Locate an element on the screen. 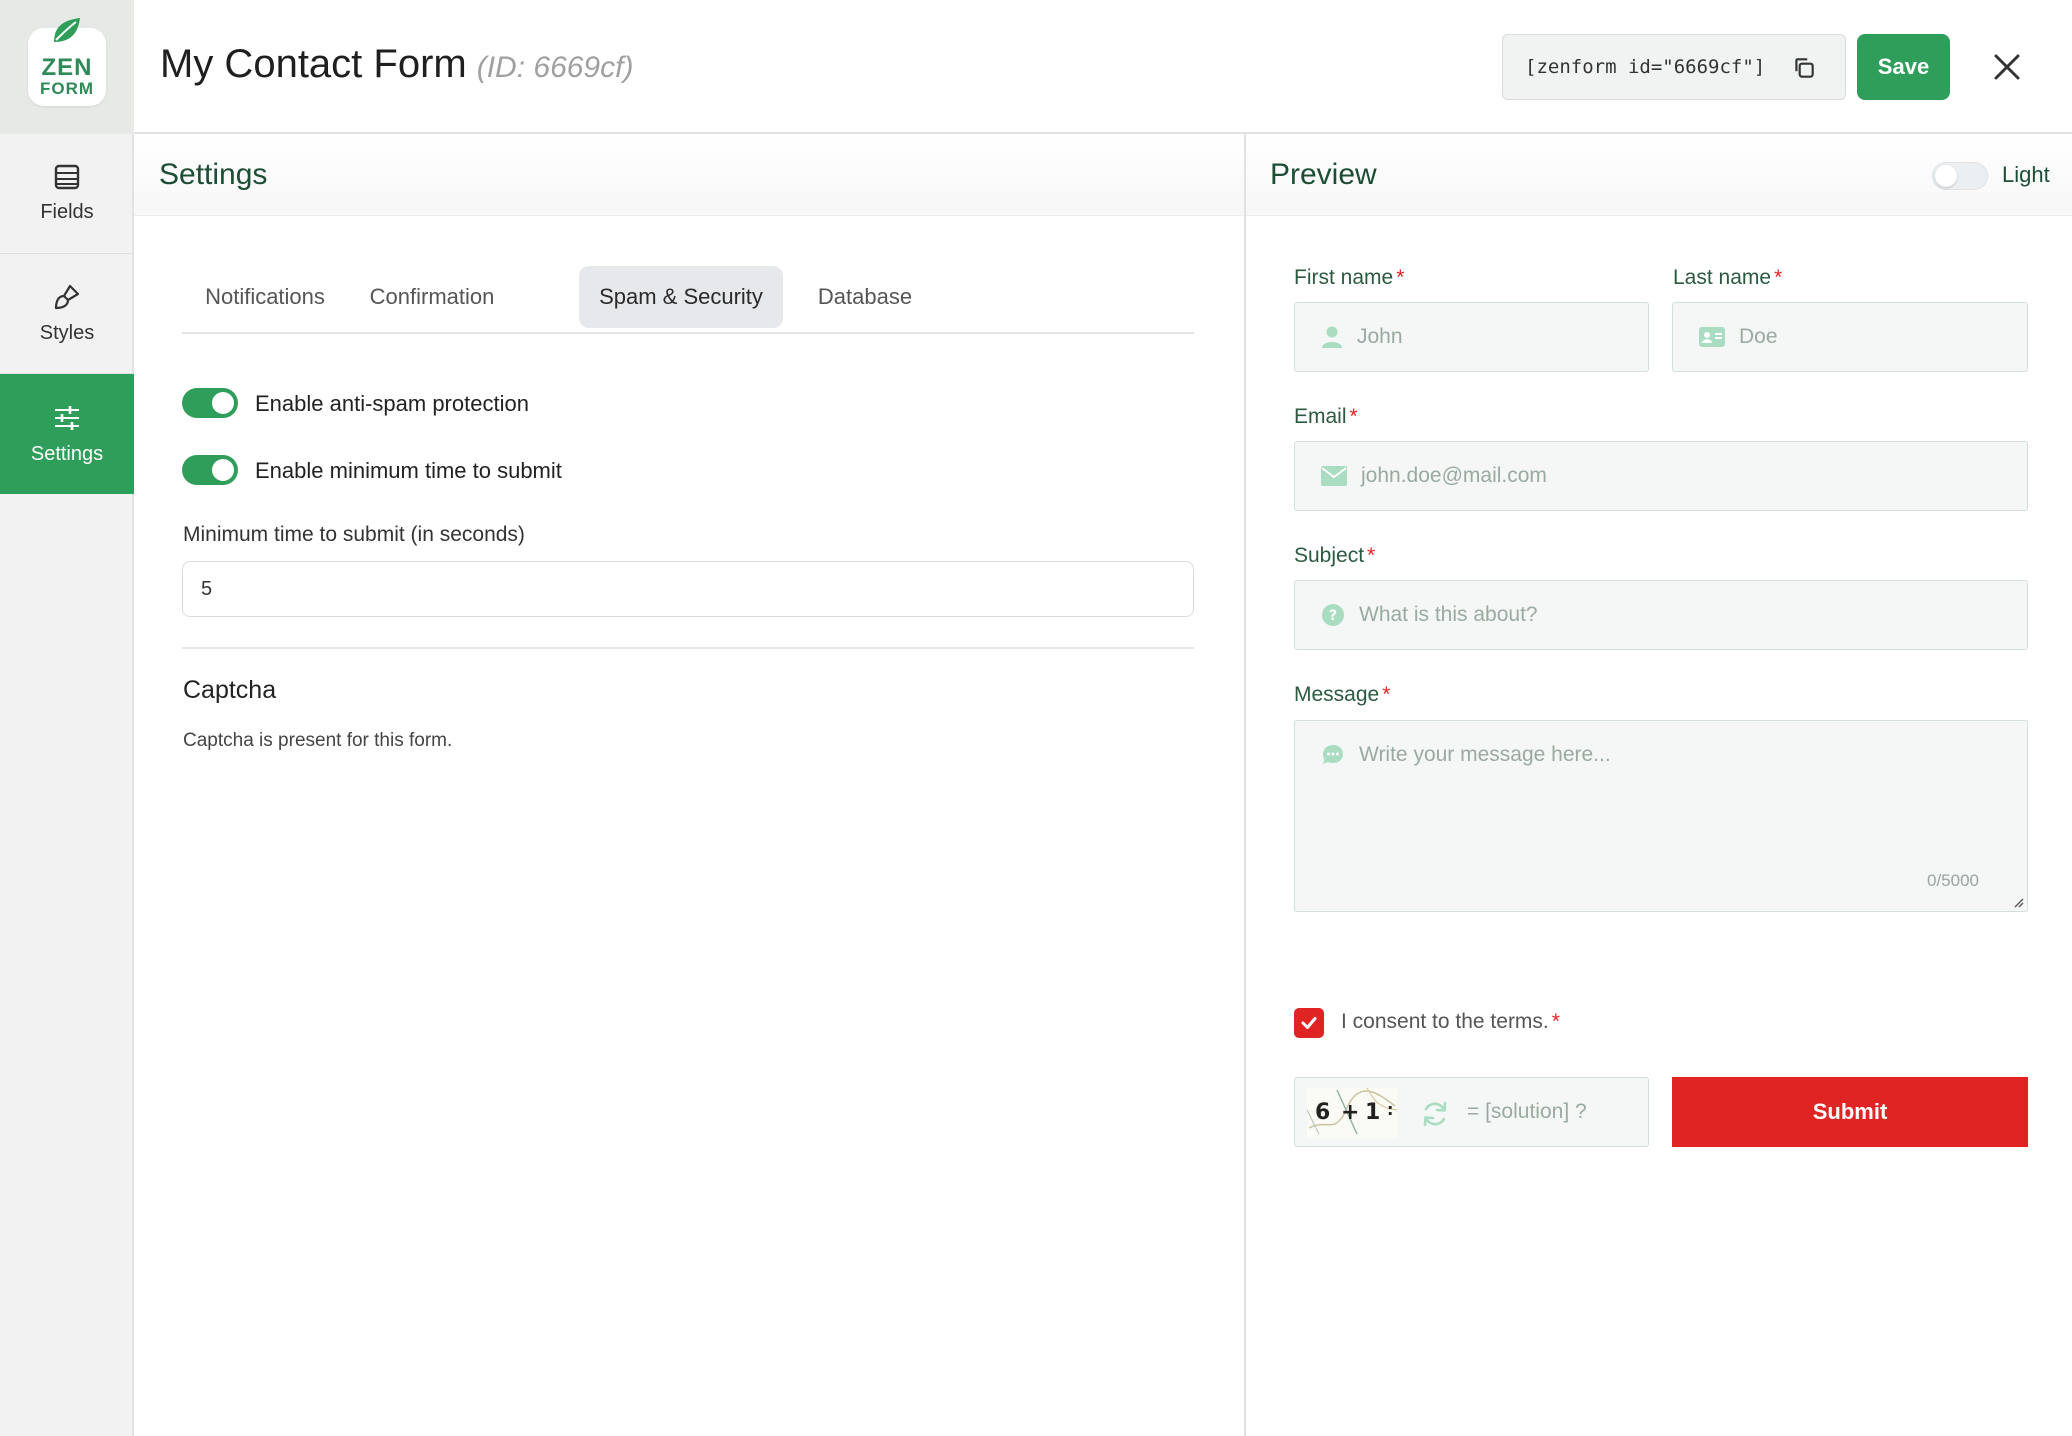 The width and height of the screenshot is (2072, 1436). sidebar-item-settings: Settings is located at coordinates (67, 434).